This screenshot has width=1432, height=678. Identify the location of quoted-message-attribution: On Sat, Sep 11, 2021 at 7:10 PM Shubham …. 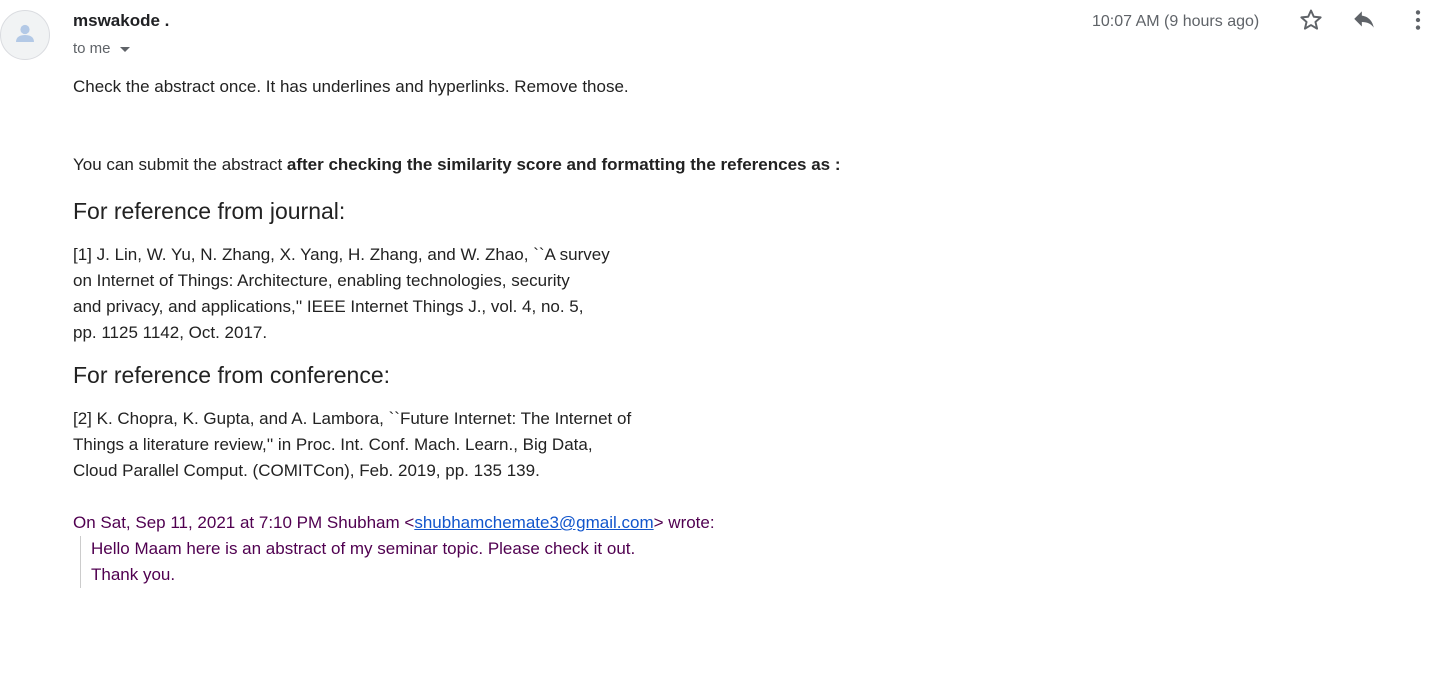
(723, 523).